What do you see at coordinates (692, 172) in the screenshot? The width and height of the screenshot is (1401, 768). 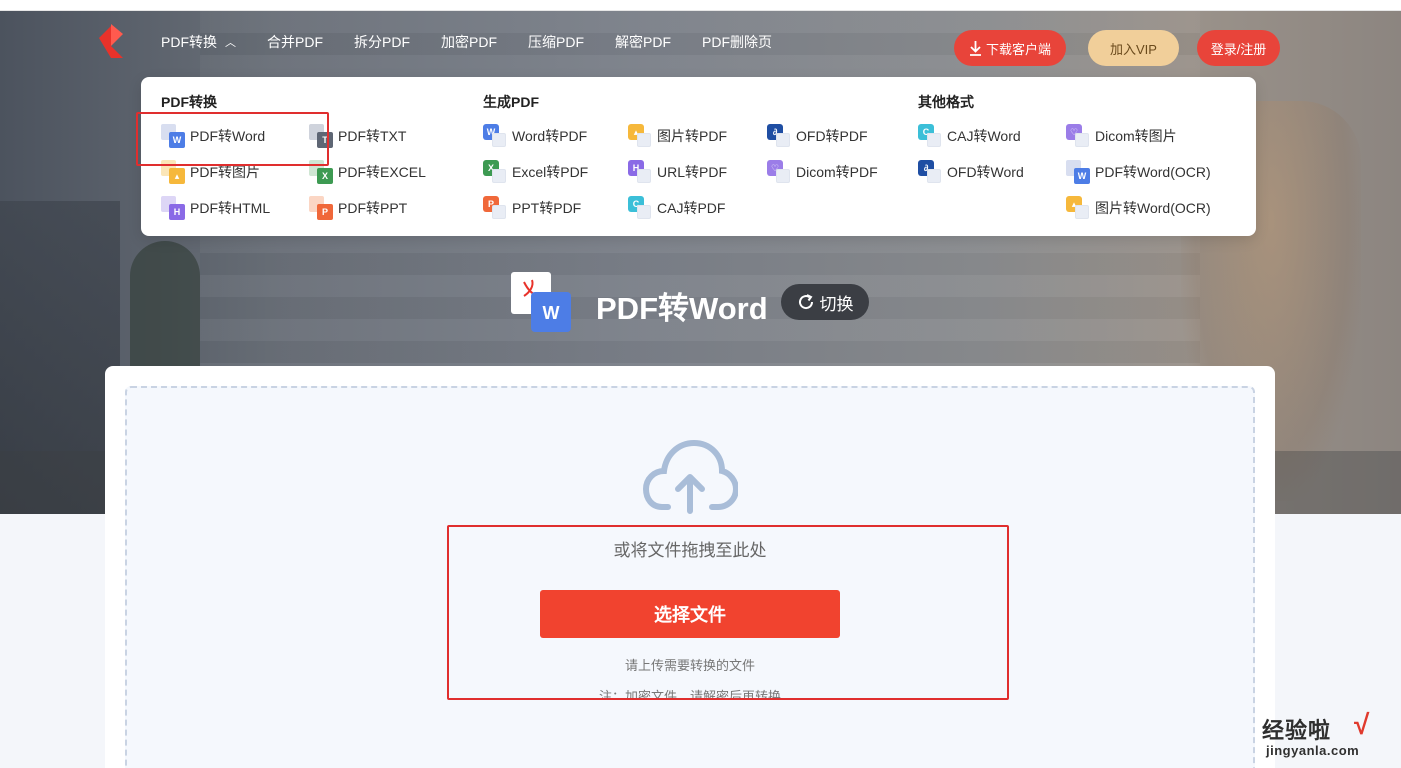 I see `menu-url-to-pdf-label: URL转PDF` at bounding box center [692, 172].